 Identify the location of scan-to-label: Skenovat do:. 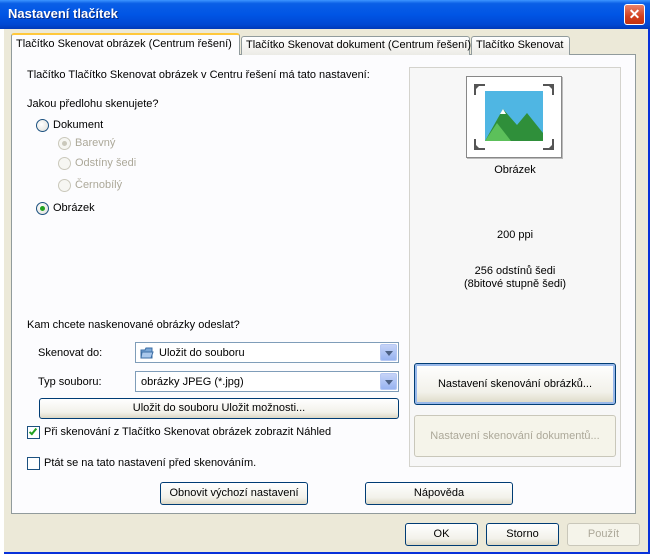
(70, 353).